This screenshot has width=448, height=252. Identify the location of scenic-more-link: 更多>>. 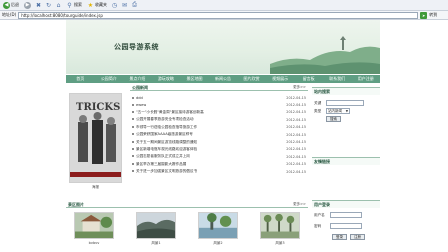
(299, 204).